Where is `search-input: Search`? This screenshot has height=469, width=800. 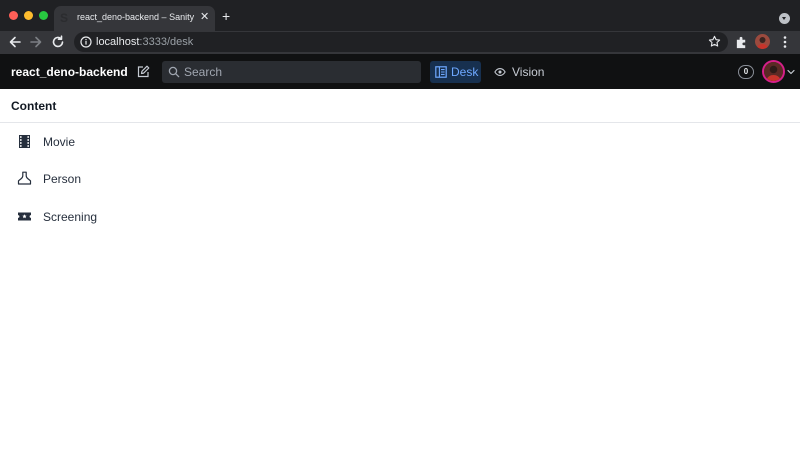
search-input: Search is located at coordinates (291, 72).